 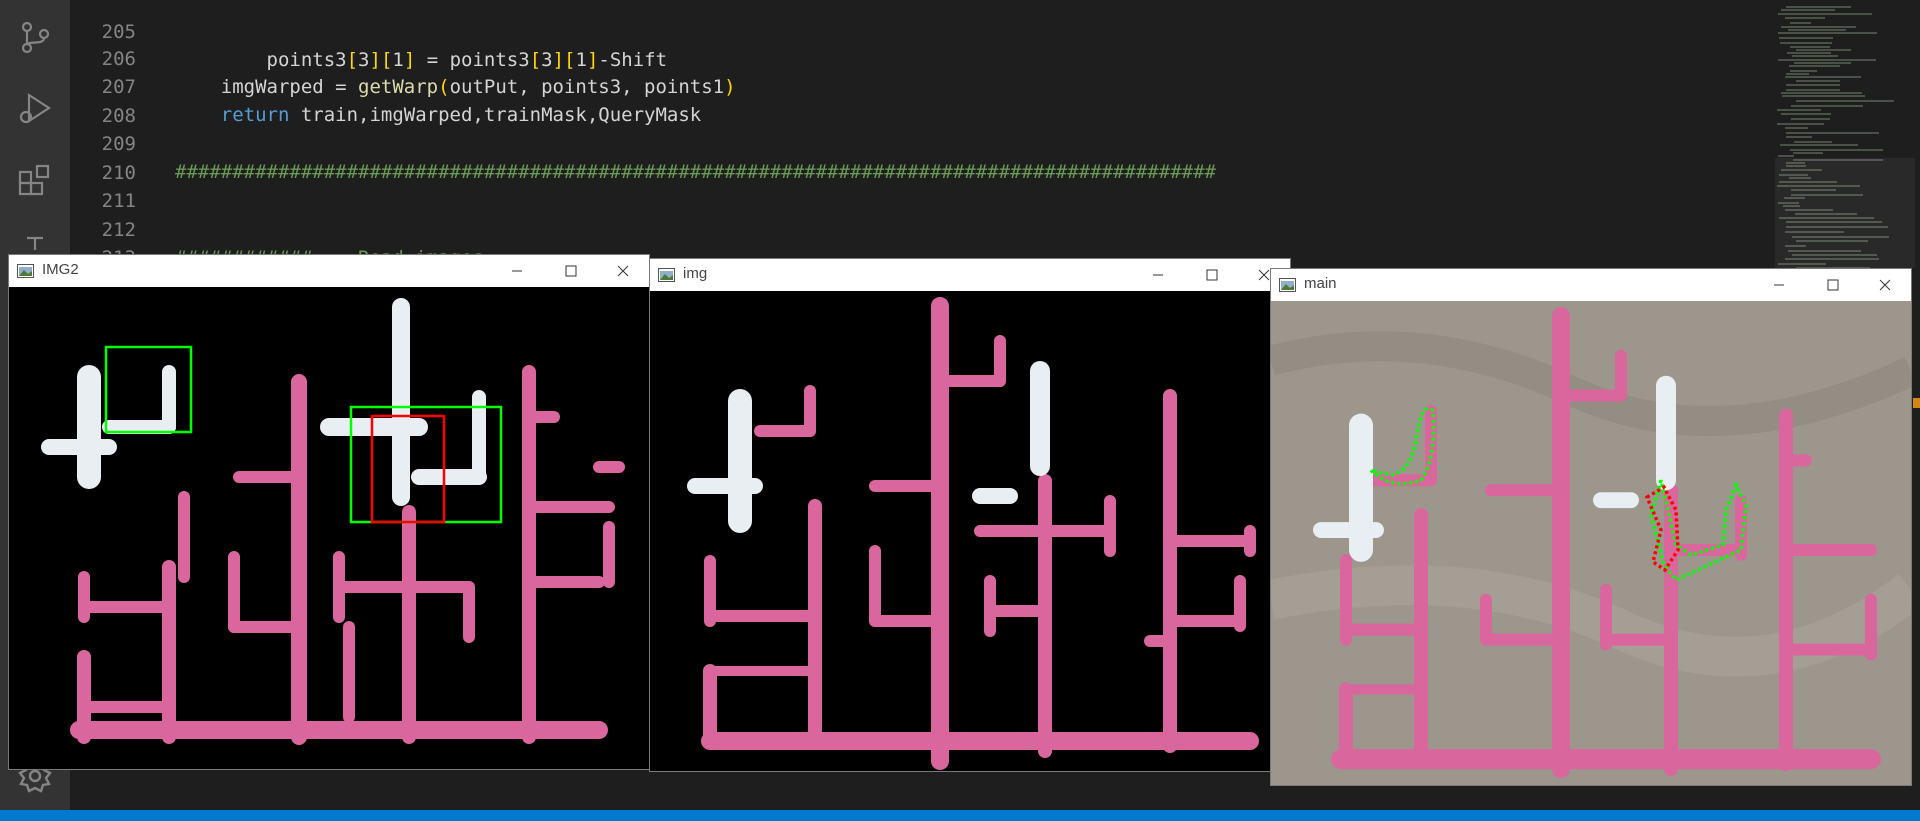 What do you see at coordinates (368, 35) in the screenshot?
I see `code-line: 205 points3[3][1] = points3[3][1]-Shift` at bounding box center [368, 35].